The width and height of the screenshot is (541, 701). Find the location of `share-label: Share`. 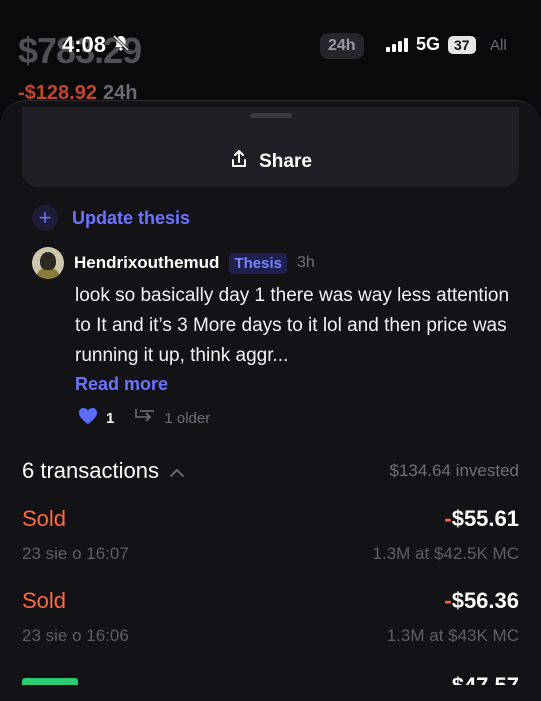

share-label: Share is located at coordinates (285, 161).